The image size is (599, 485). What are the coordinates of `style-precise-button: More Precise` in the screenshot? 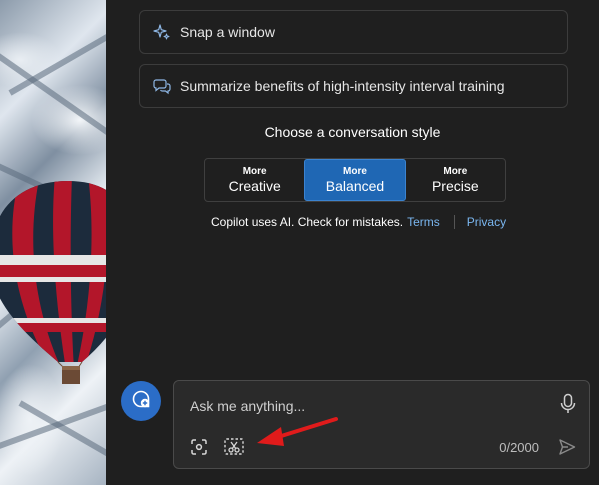 It's located at (455, 180).